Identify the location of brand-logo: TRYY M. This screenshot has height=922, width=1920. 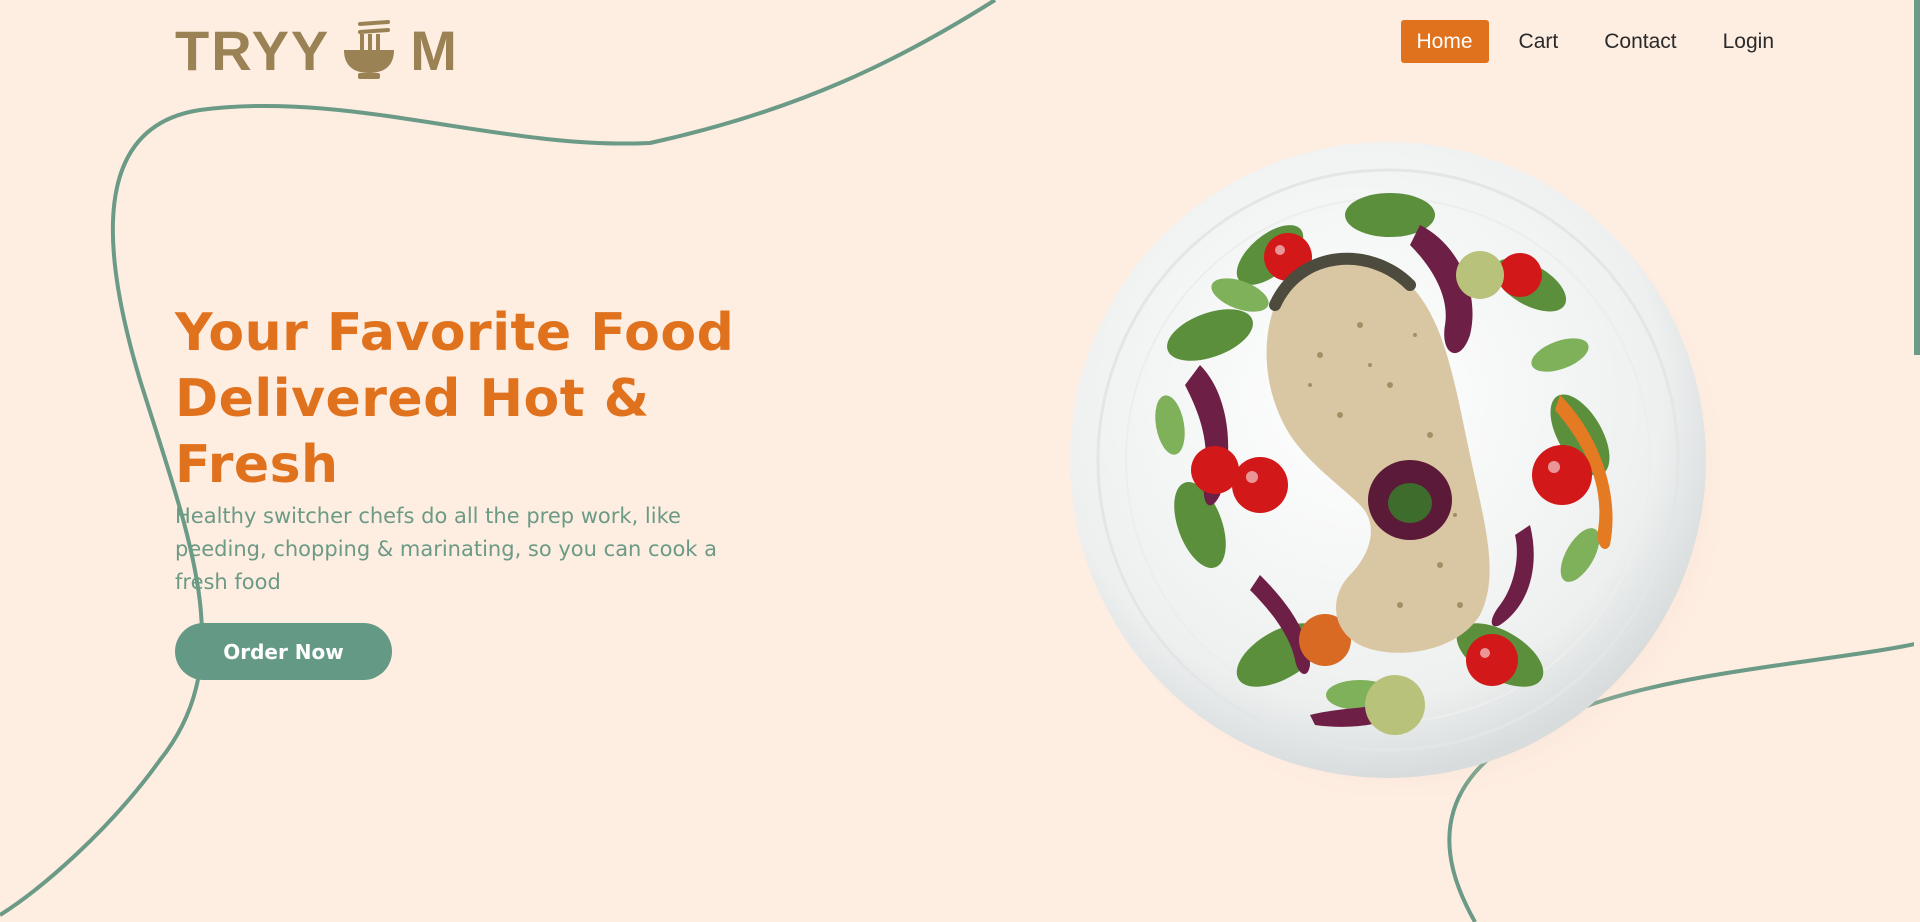
(317, 50).